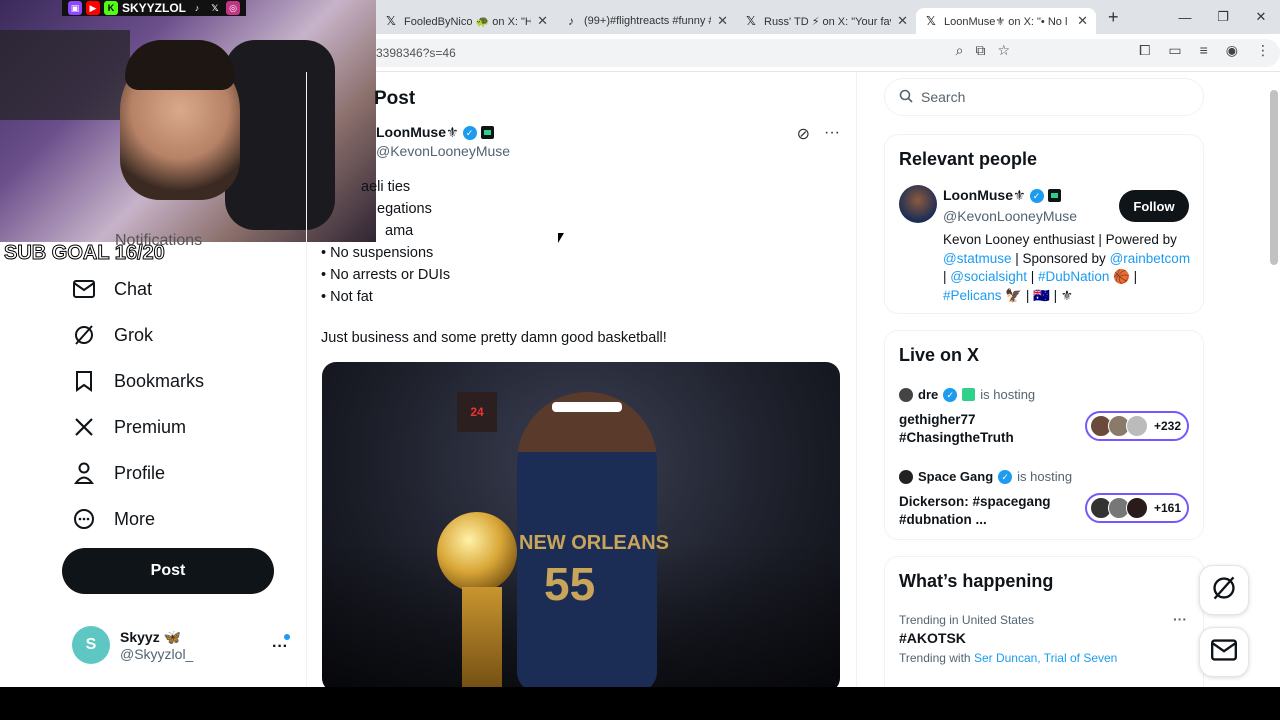  I want to click on listeners-badge: +232, so click(1137, 426).